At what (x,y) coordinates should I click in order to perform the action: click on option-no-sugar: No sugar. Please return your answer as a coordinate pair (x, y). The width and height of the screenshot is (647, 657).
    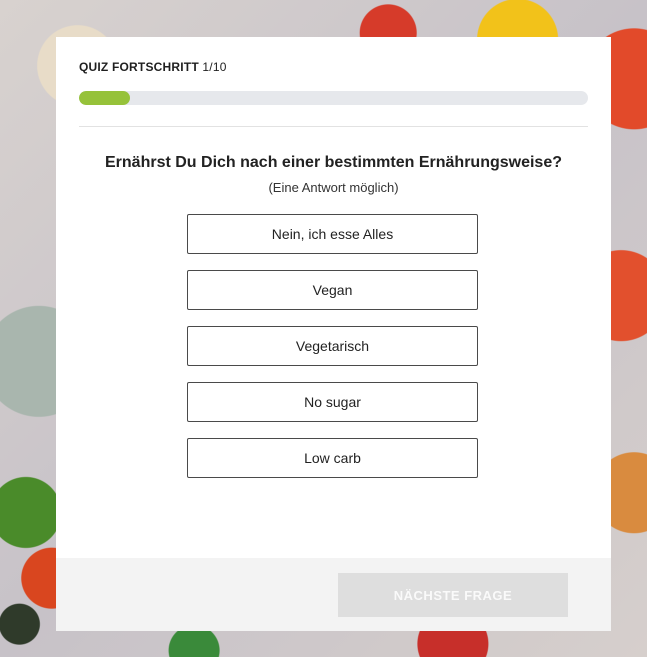
    Looking at the image, I should click on (332, 402).